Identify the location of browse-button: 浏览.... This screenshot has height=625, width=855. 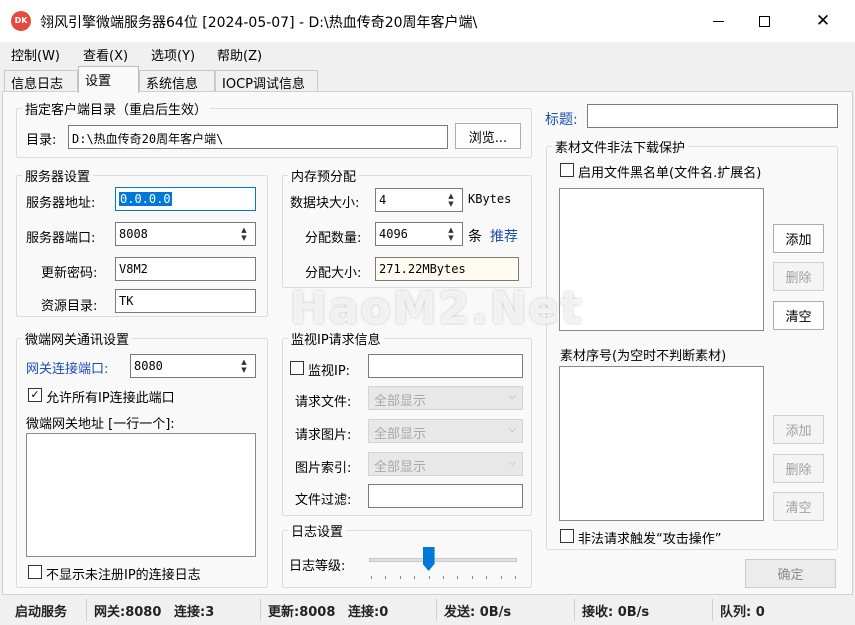
(488, 136).